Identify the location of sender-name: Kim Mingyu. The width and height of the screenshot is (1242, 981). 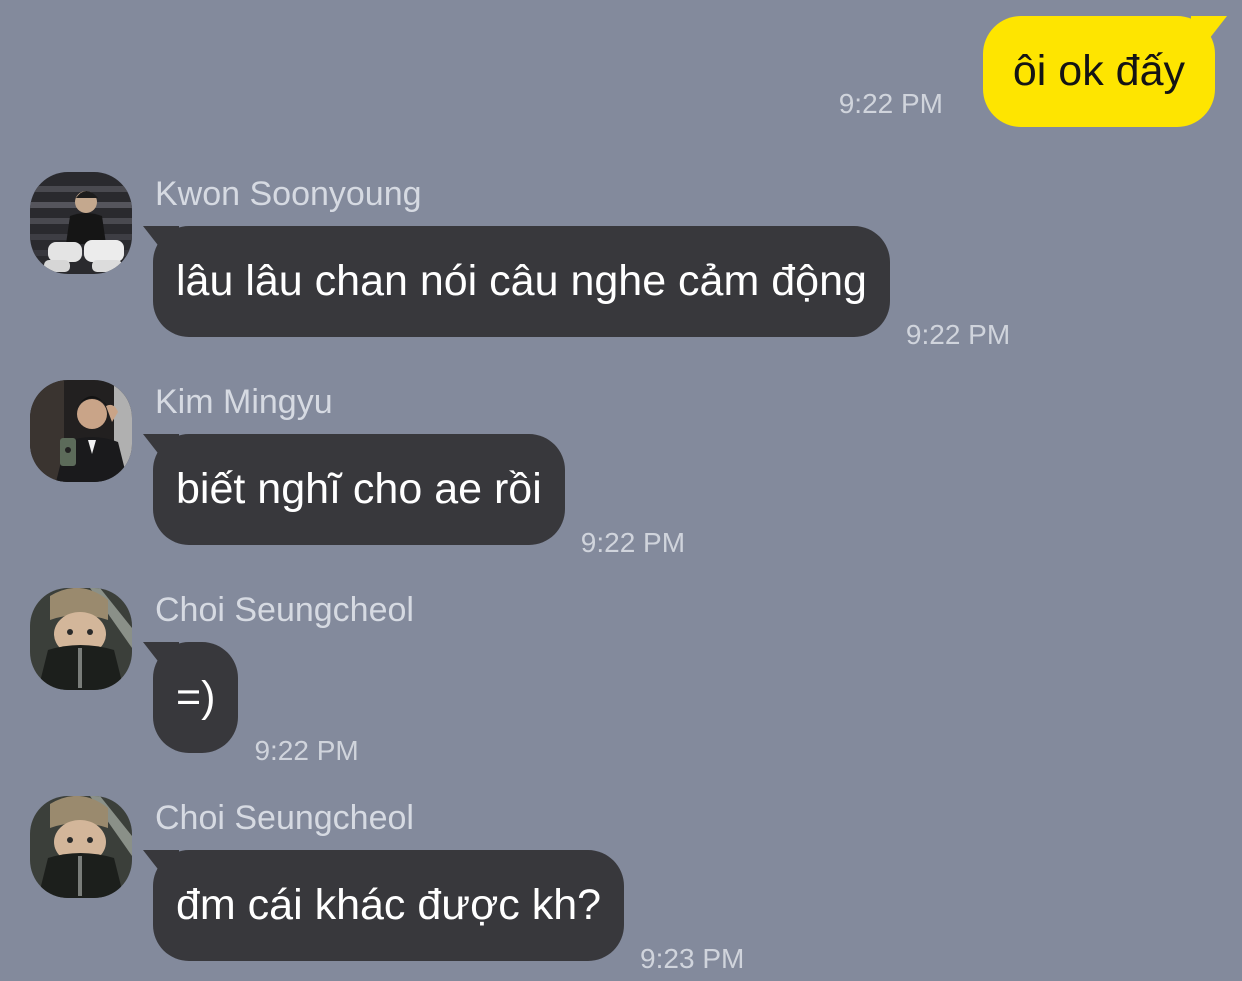
(244, 402).